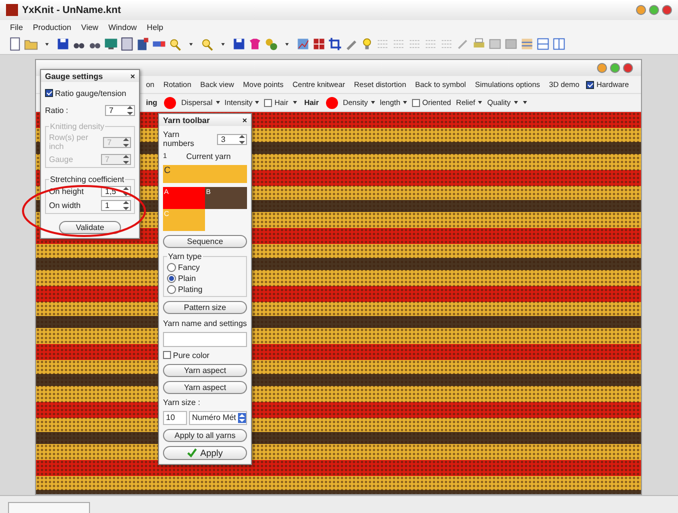 The height and width of the screenshot is (513, 678). Describe the element at coordinates (187, 279) in the screenshot. I see `radio-label: Plain` at that location.